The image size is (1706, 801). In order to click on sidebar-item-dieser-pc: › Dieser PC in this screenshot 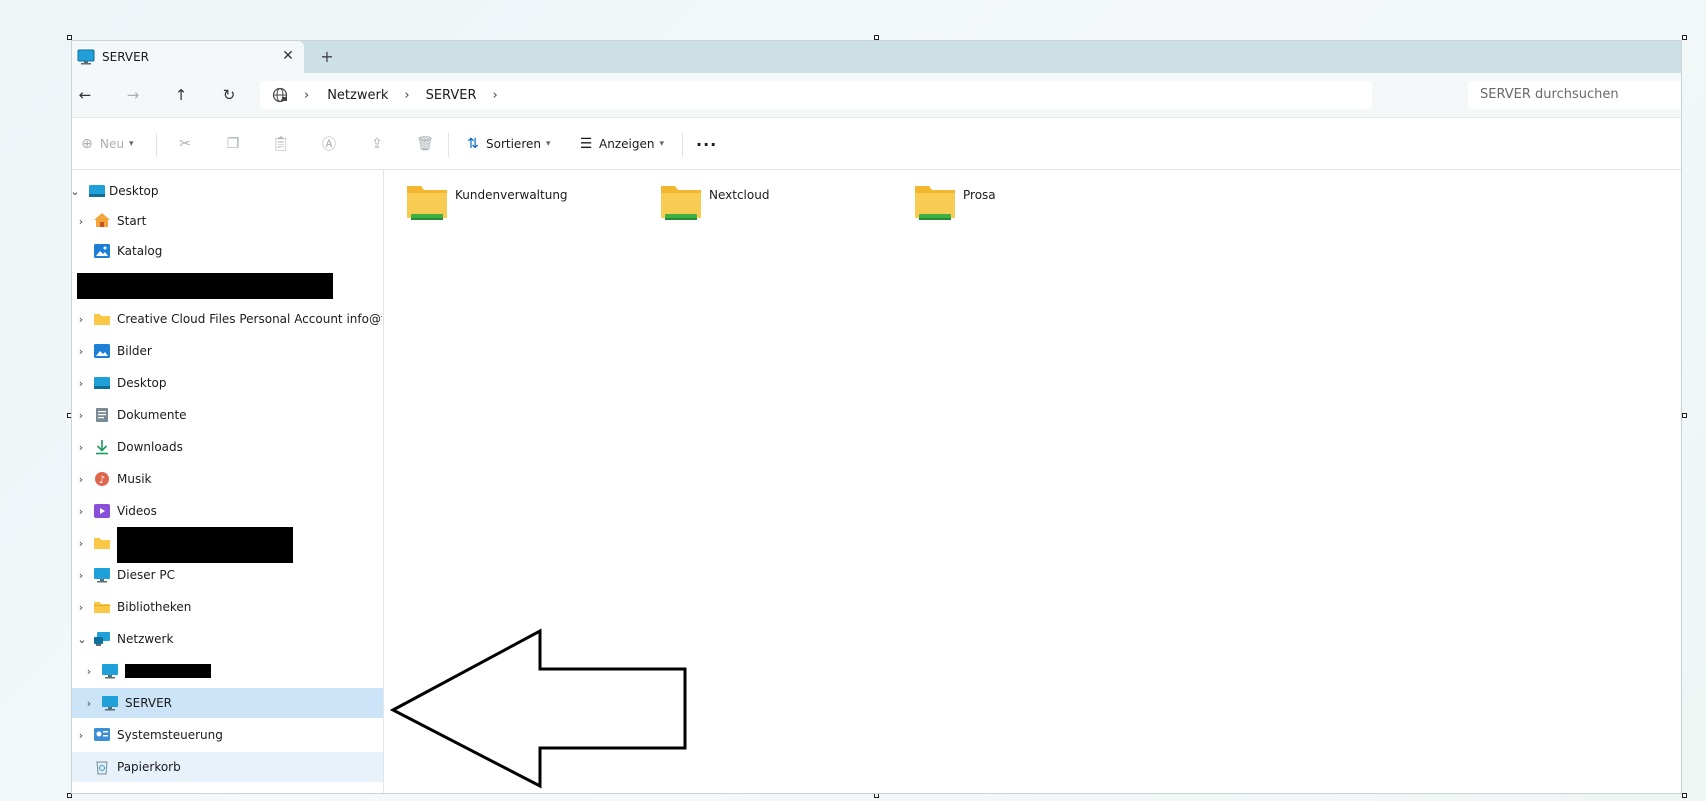, I will do `click(227, 575)`.